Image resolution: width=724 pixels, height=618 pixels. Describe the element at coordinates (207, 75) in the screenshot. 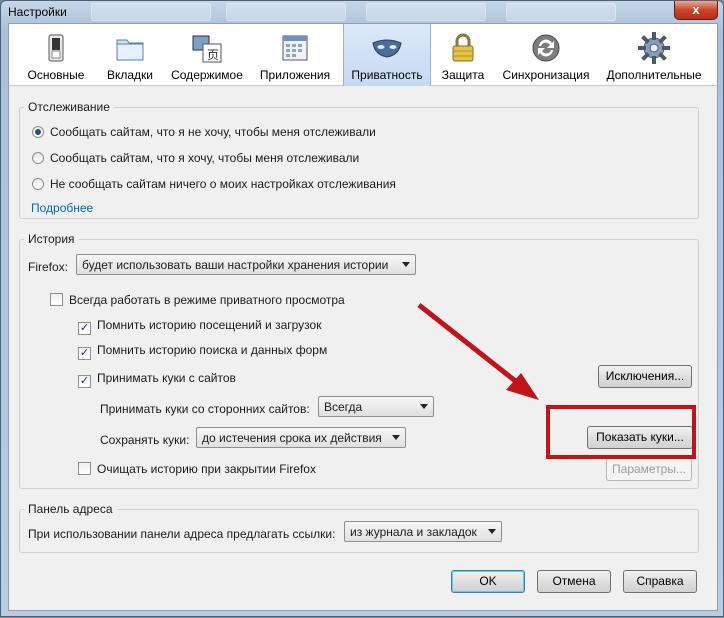

I see `tab-label: Содержимое` at that location.